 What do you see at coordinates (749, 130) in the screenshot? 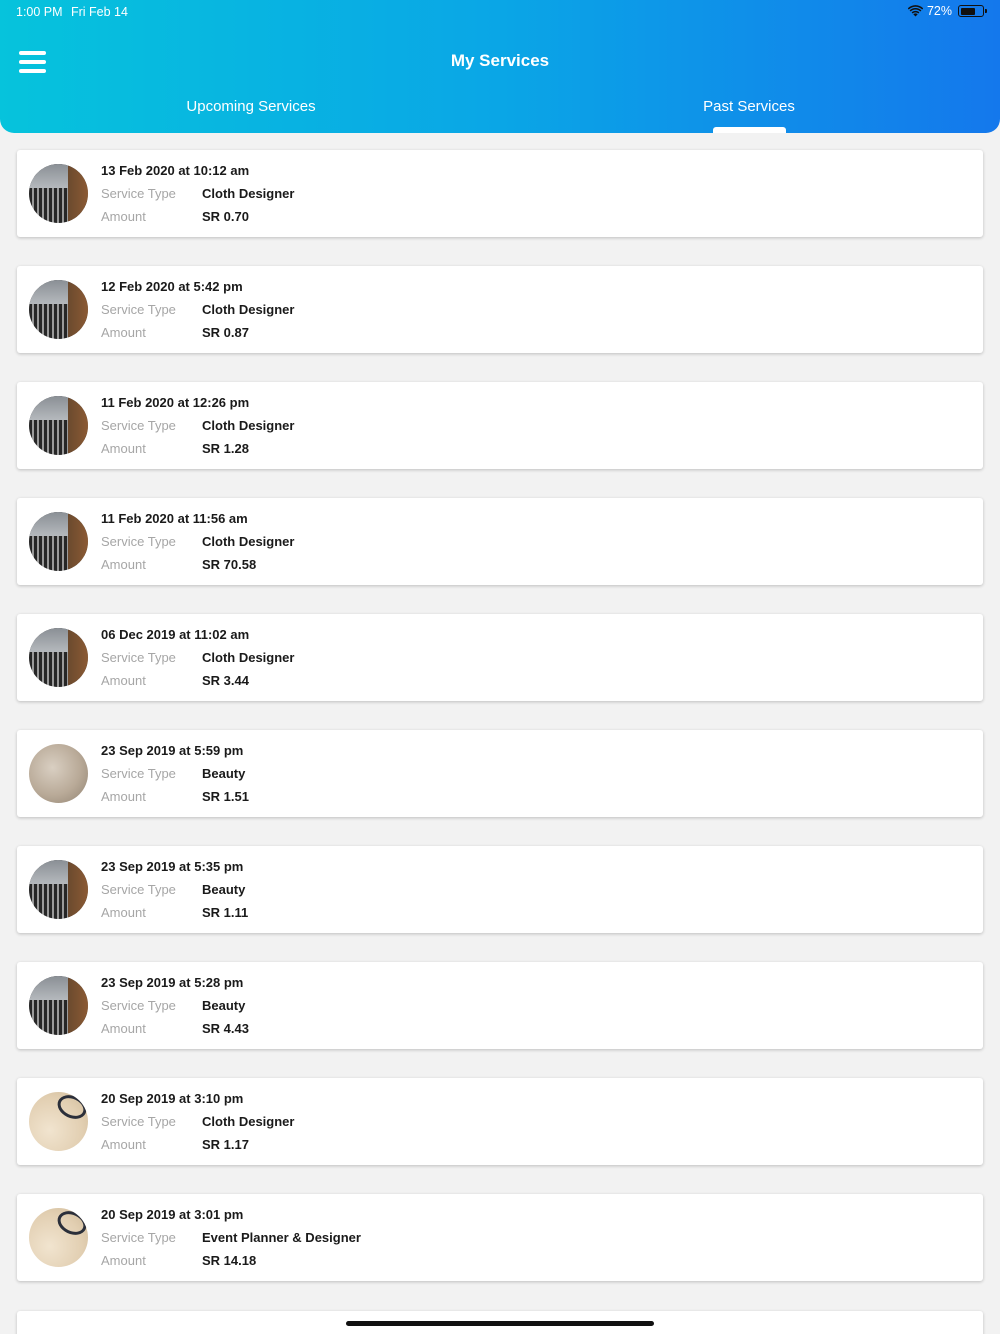
I see `active-tab-indicator` at bounding box center [749, 130].